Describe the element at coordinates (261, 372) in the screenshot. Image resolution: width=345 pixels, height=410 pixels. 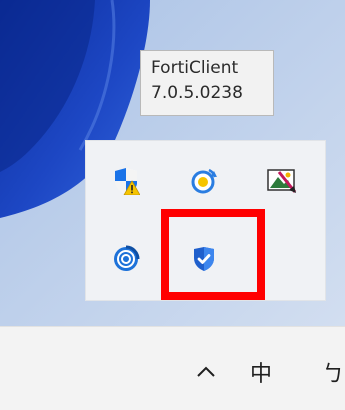
I see `ime-language-indicator: 中` at that location.